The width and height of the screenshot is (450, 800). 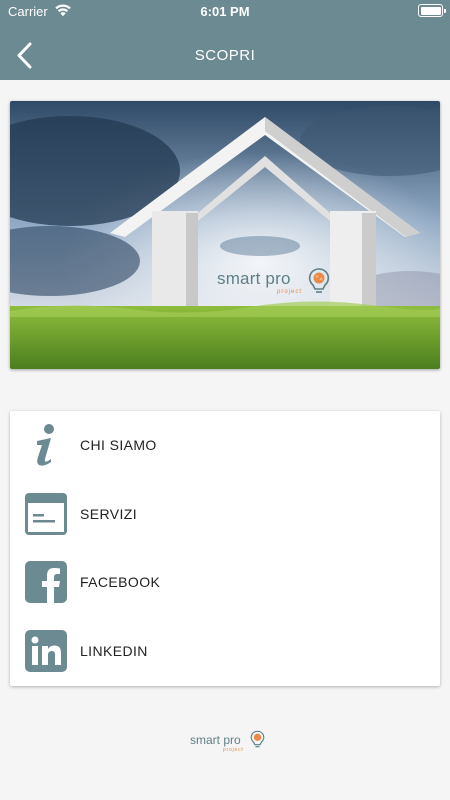 What do you see at coordinates (225, 40) in the screenshot?
I see `navigation-bar: Carrier 6:01 PM SCOPRI` at bounding box center [225, 40].